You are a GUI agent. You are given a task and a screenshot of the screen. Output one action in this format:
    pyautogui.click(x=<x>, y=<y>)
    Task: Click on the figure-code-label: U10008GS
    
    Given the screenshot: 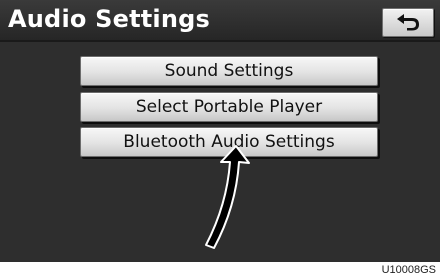 What is the action you would take?
    pyautogui.click(x=408, y=270)
    